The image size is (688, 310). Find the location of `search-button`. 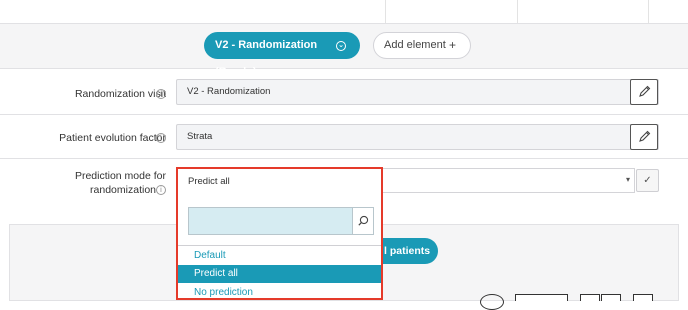

search-button is located at coordinates (363, 221).